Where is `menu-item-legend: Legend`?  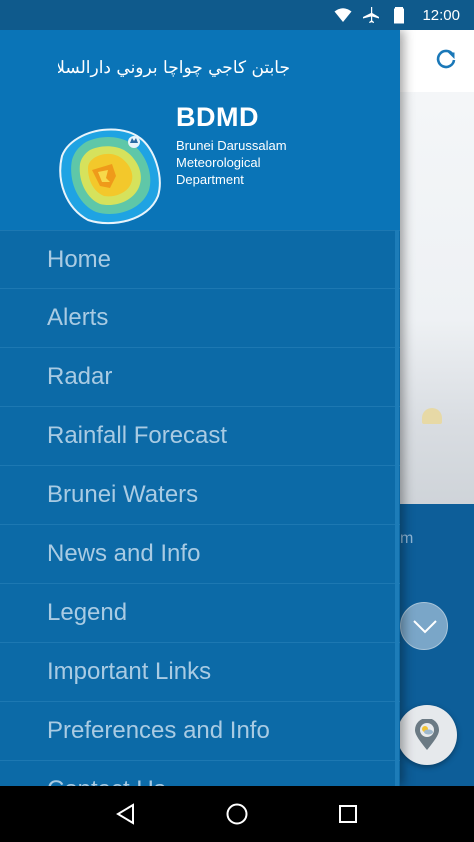
menu-item-legend: Legend is located at coordinates (200, 613).